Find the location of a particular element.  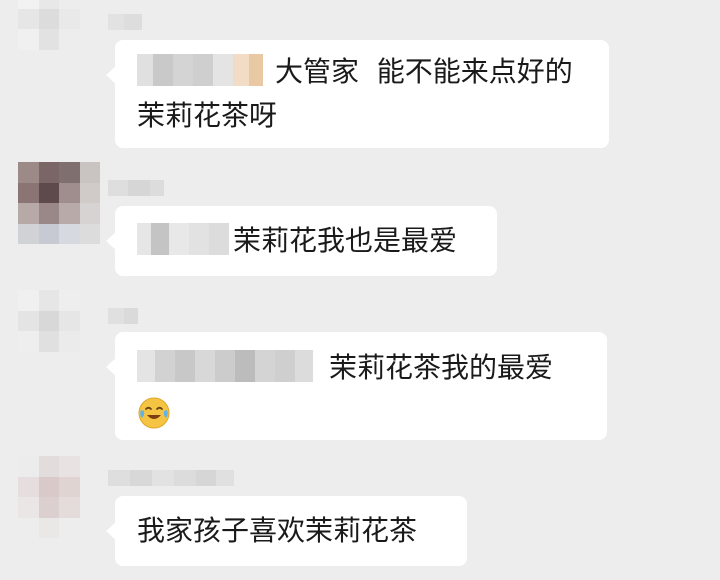

message-text: 我家孩子喜欢茉莉花茶 is located at coordinates (277, 530).